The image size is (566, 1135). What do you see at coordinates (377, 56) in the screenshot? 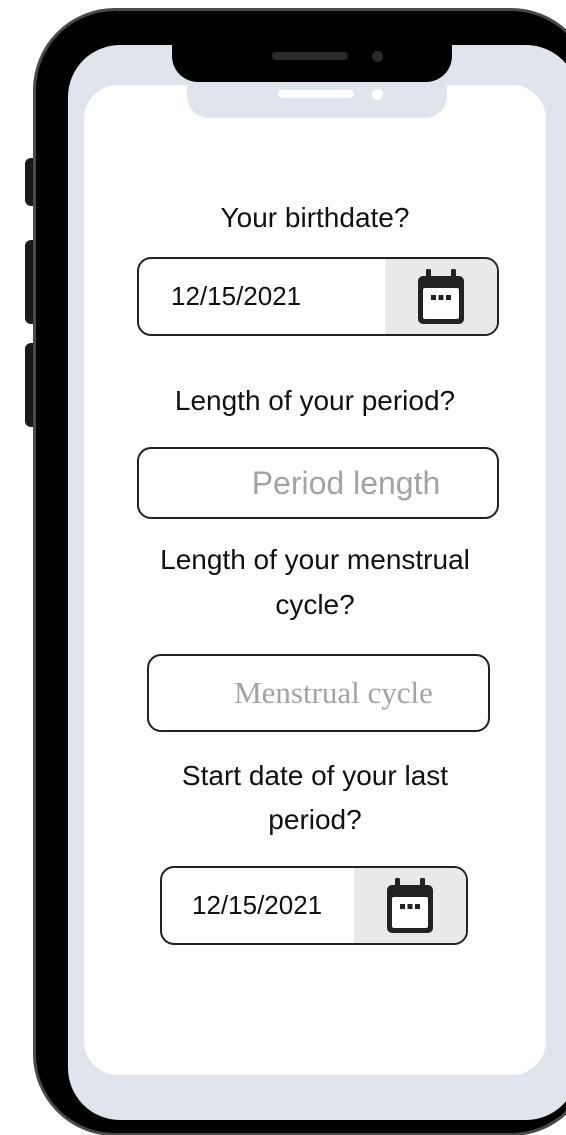
I see `front-camera` at bounding box center [377, 56].